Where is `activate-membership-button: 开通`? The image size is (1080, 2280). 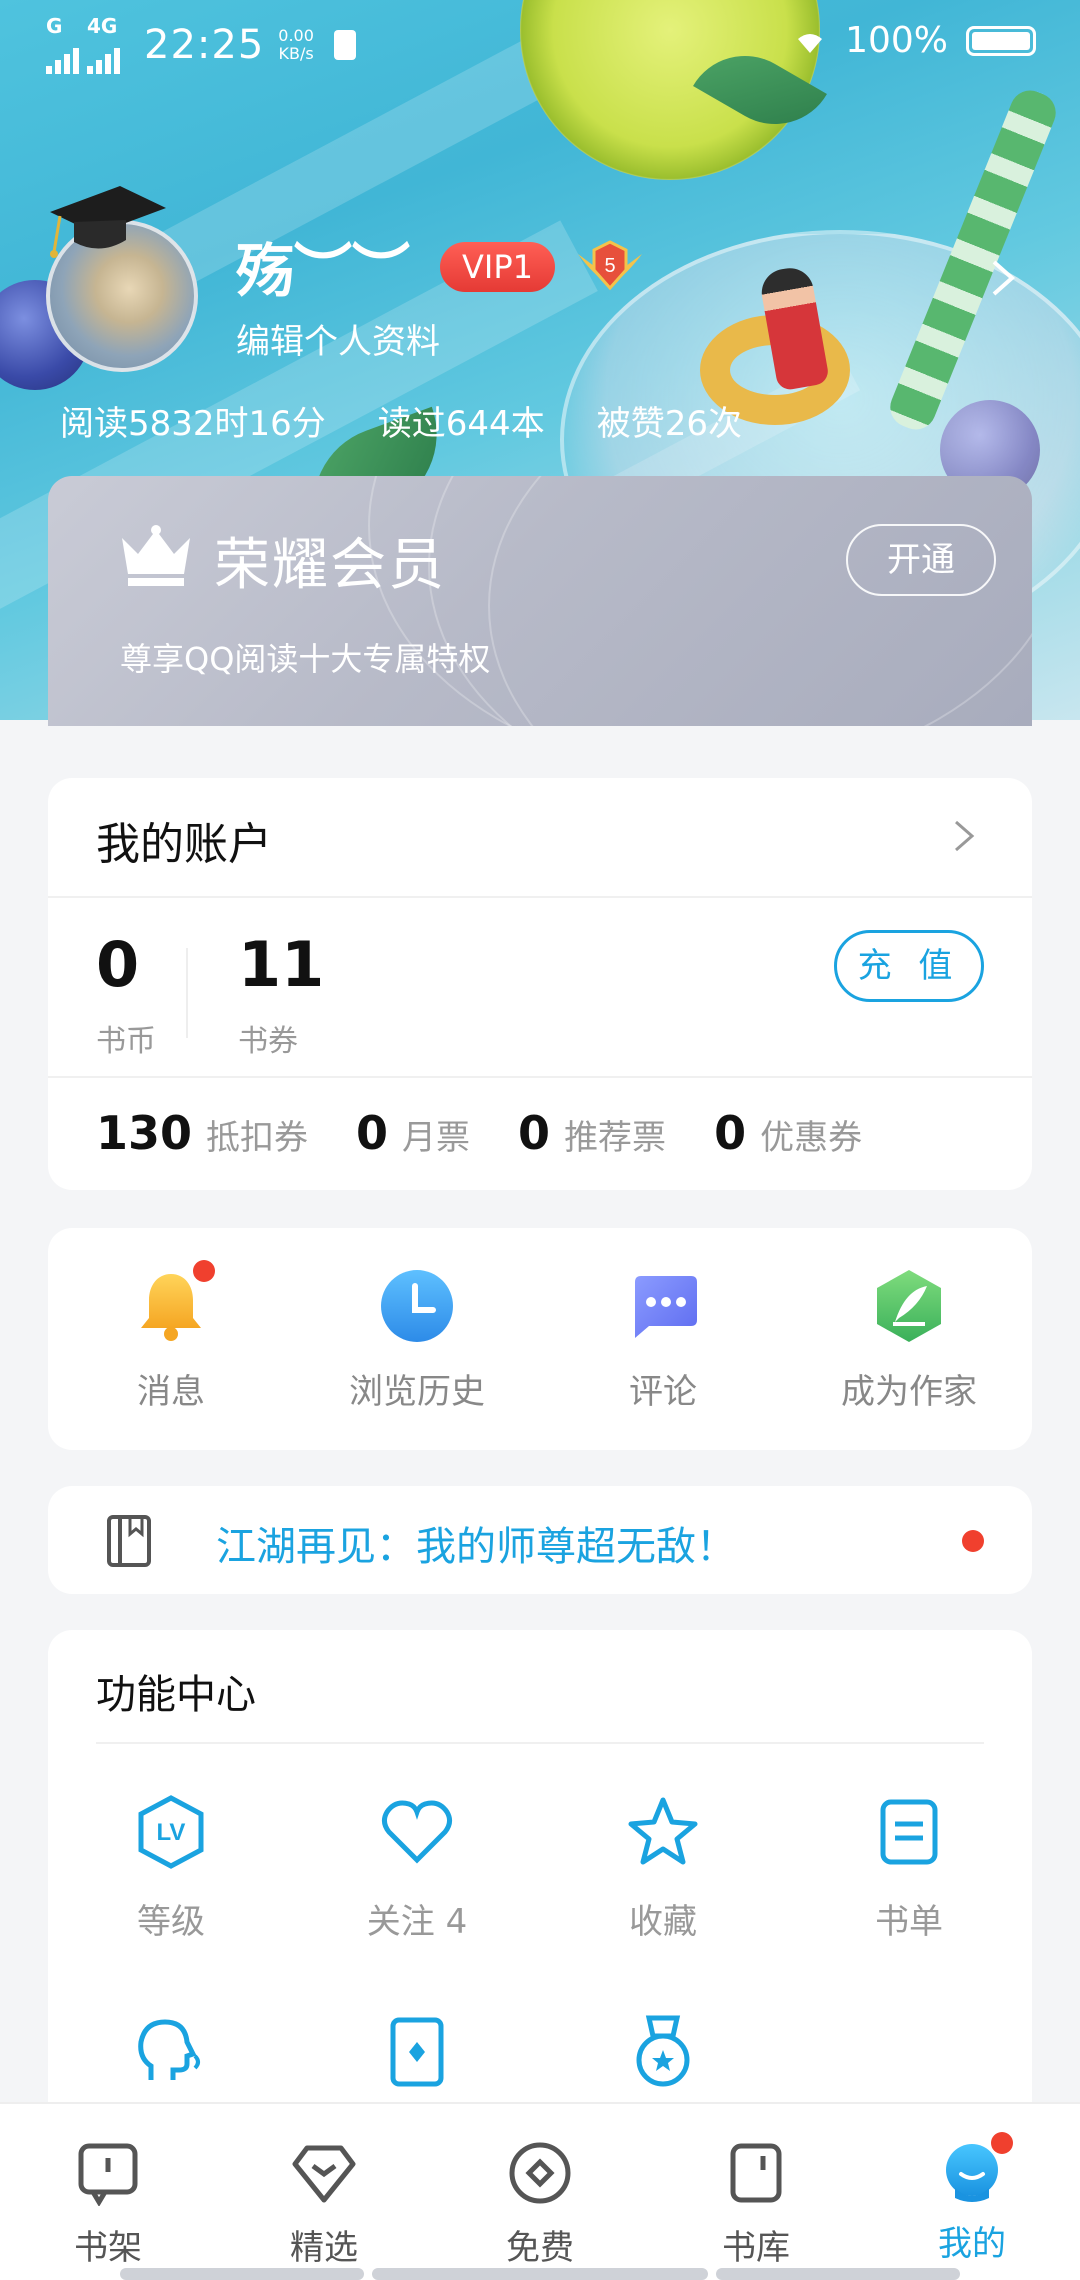 activate-membership-button: 开通 is located at coordinates (921, 560).